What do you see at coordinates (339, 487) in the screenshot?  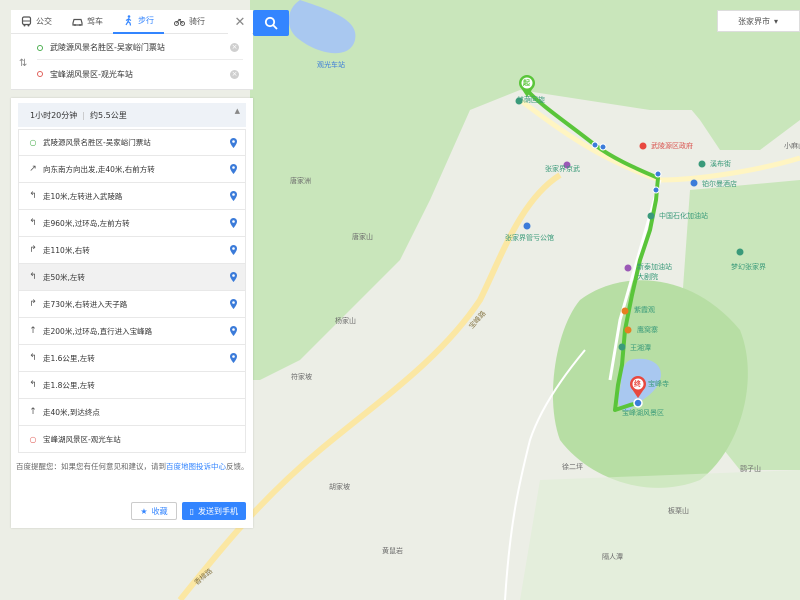 I see `map-label: 胡家坡` at bounding box center [339, 487].